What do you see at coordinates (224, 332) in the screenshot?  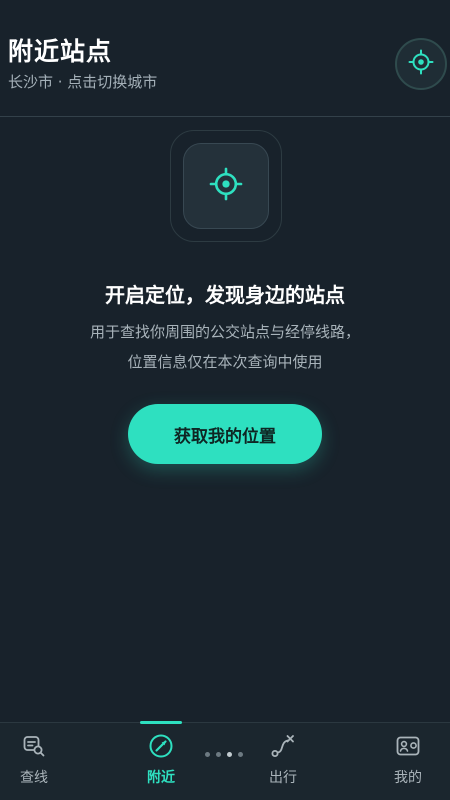 I see `hero-description-line: 用于查找你周围的公交站点与经停线路，` at bounding box center [224, 332].